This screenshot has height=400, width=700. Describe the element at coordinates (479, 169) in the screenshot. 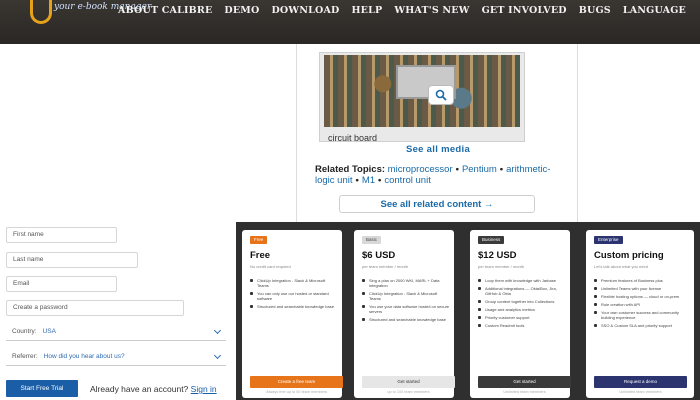

I see `related-link-pentium: Pentium` at that location.